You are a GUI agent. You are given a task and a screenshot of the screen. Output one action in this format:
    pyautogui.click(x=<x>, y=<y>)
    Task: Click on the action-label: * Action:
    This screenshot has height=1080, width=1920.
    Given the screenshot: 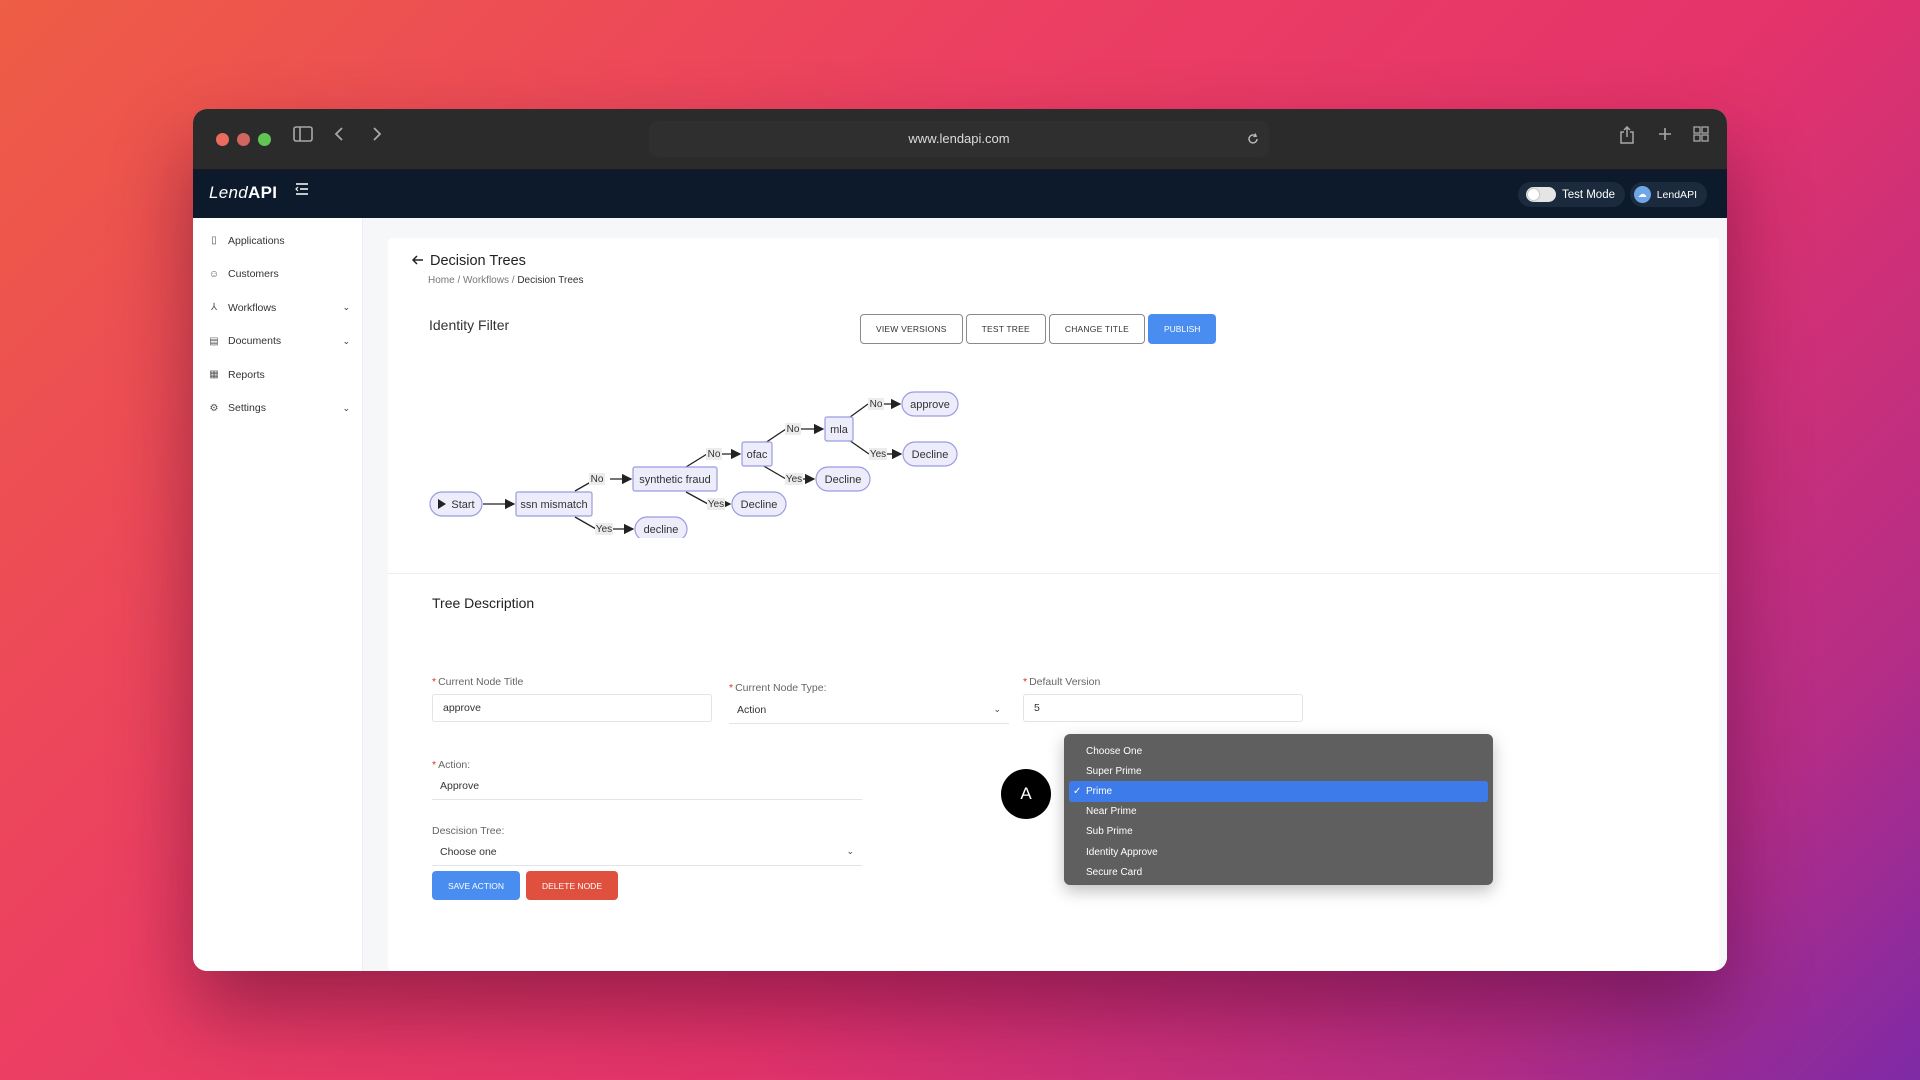 What is the action you would take?
    pyautogui.click(x=451, y=765)
    